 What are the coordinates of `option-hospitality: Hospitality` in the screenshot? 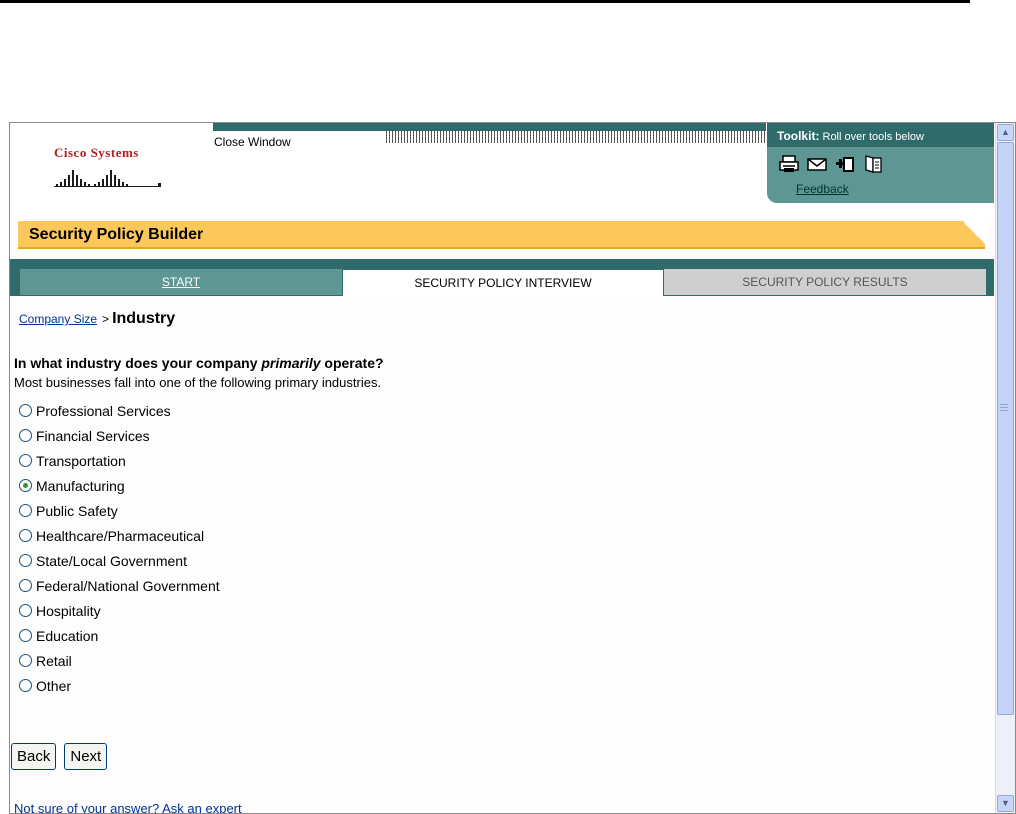 It's located at (119, 610).